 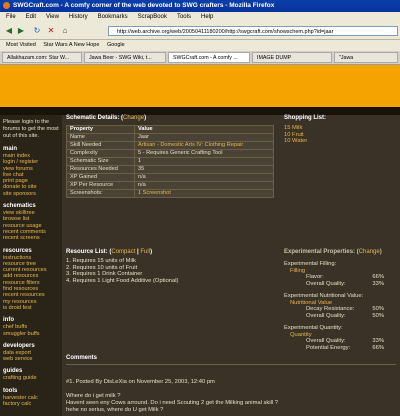 I want to click on experimental-value: 33%, so click(x=378, y=283).